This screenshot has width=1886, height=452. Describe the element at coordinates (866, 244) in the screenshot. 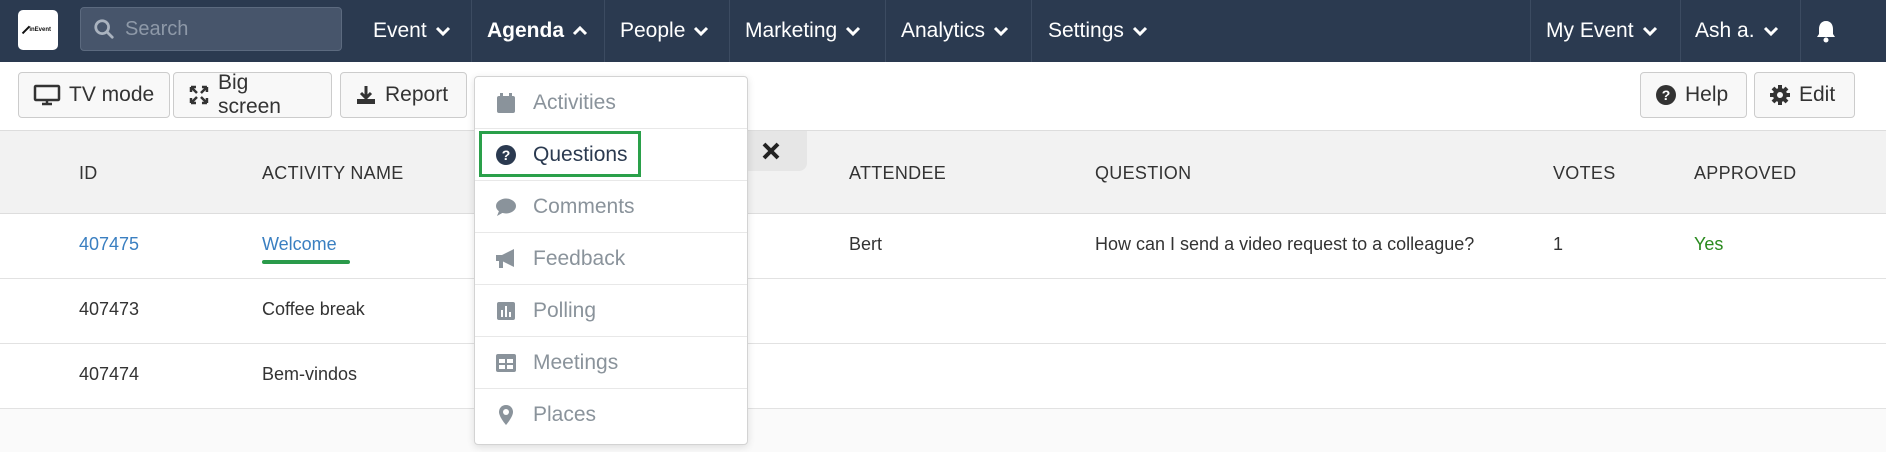

I see `row-attendee: Bert` at that location.